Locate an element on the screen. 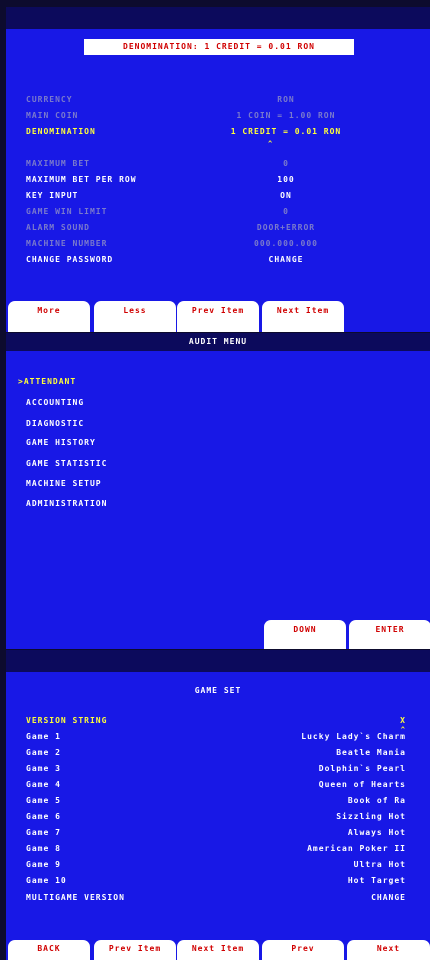 The height and width of the screenshot is (960, 430). game-6-label: Game 6 is located at coordinates (43, 816).